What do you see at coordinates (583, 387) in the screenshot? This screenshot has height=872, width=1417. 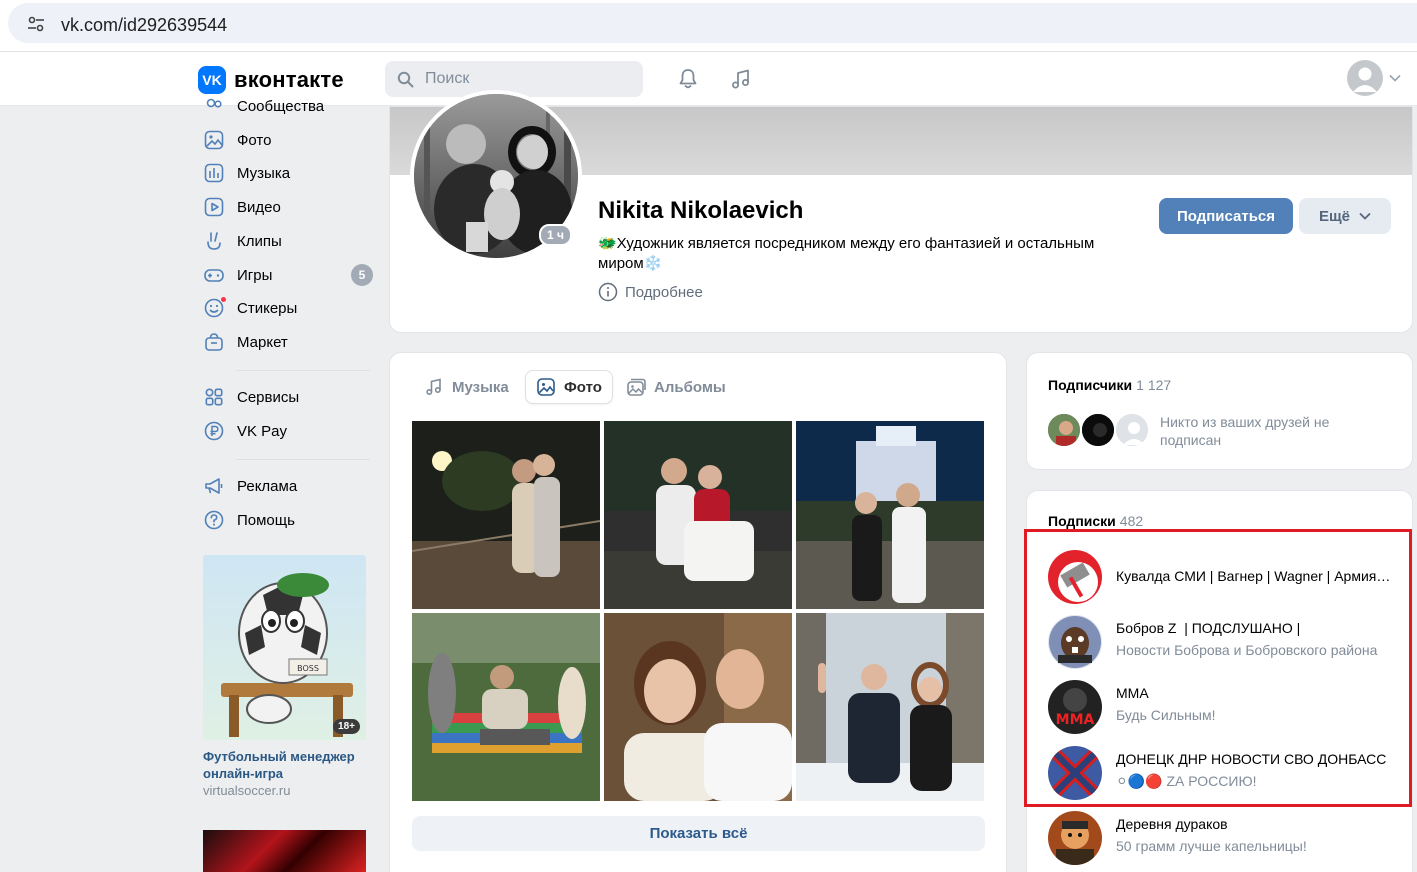 I see `tab-label: Фото` at bounding box center [583, 387].